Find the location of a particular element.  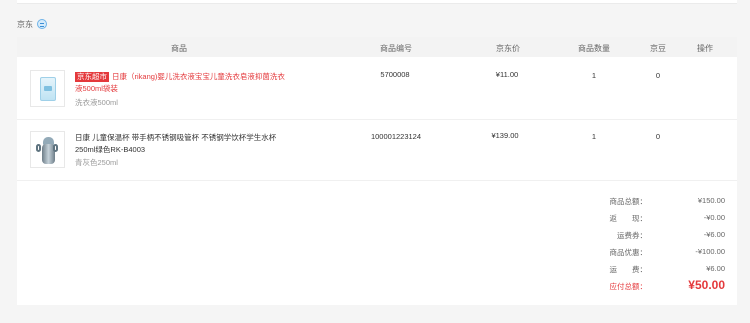

previous-section-strip is located at coordinates (377, 2).